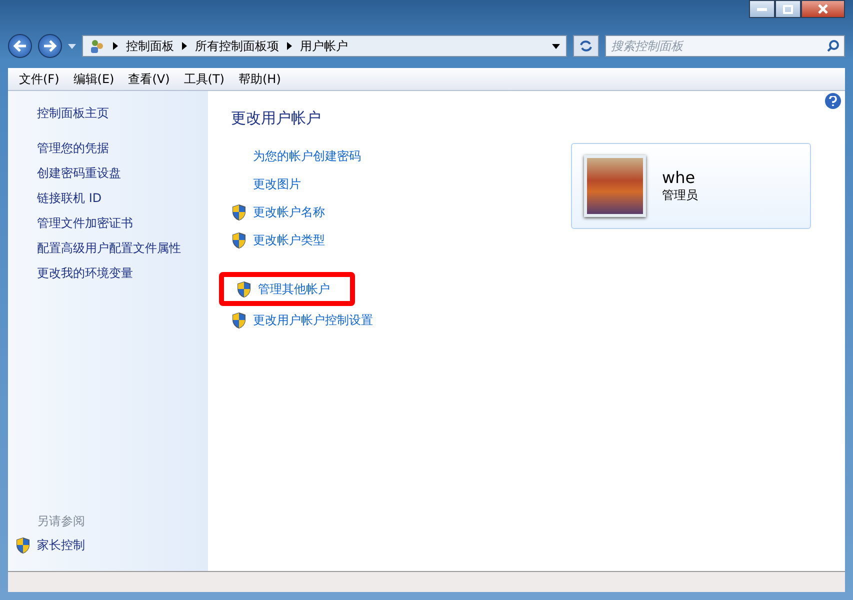 Image resolution: width=853 pixels, height=600 pixels. I want to click on breadcrumb: 所有控制面板项, so click(237, 46).